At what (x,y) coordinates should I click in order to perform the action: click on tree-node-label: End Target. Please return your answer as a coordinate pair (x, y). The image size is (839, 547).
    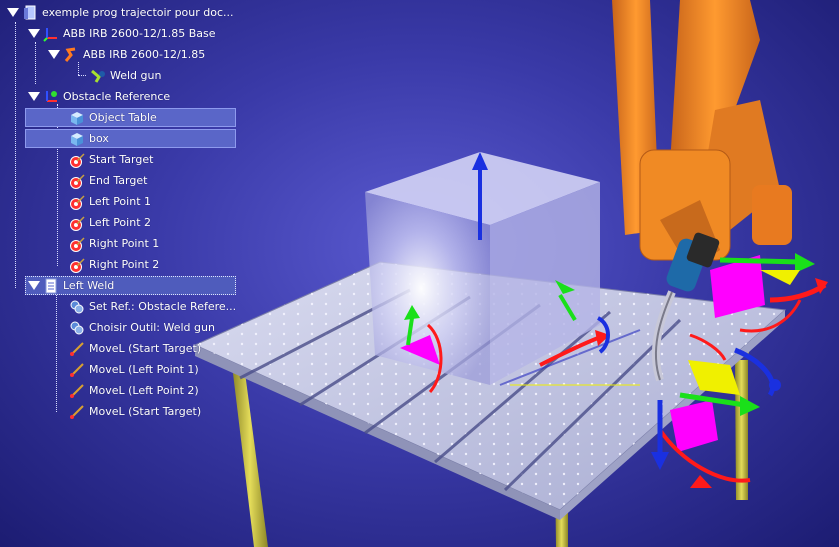
    Looking at the image, I should click on (118, 180).